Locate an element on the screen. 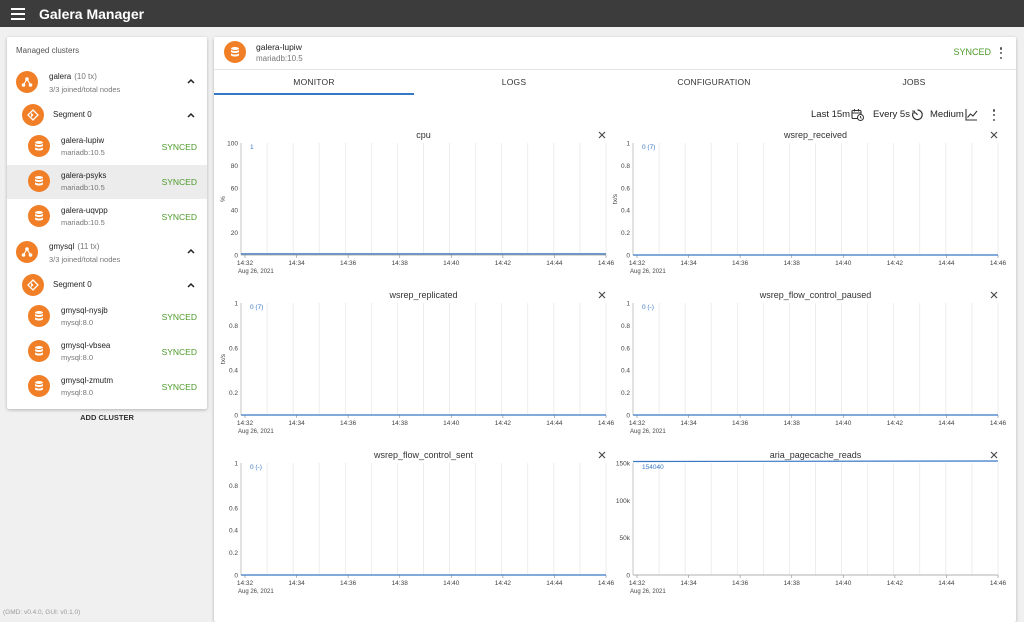  time-range-label: Last 15m is located at coordinates (831, 114).